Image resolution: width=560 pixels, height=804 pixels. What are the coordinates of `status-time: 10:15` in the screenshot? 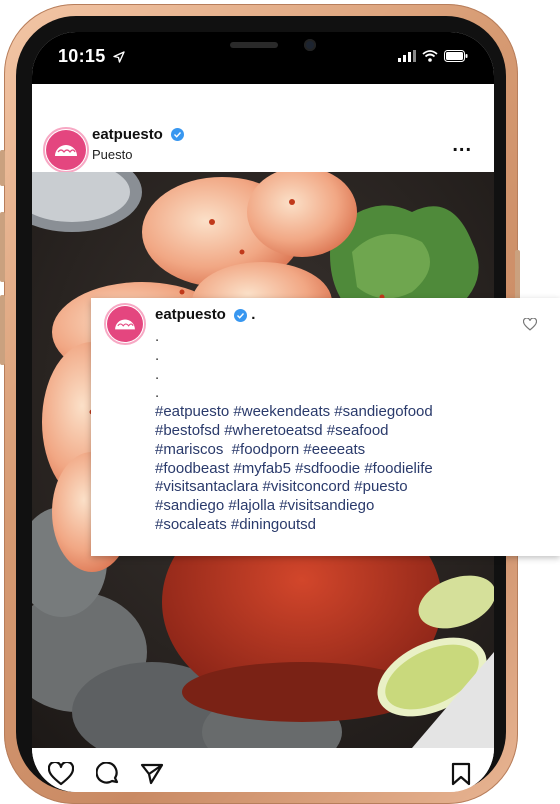 It's located at (91, 57).